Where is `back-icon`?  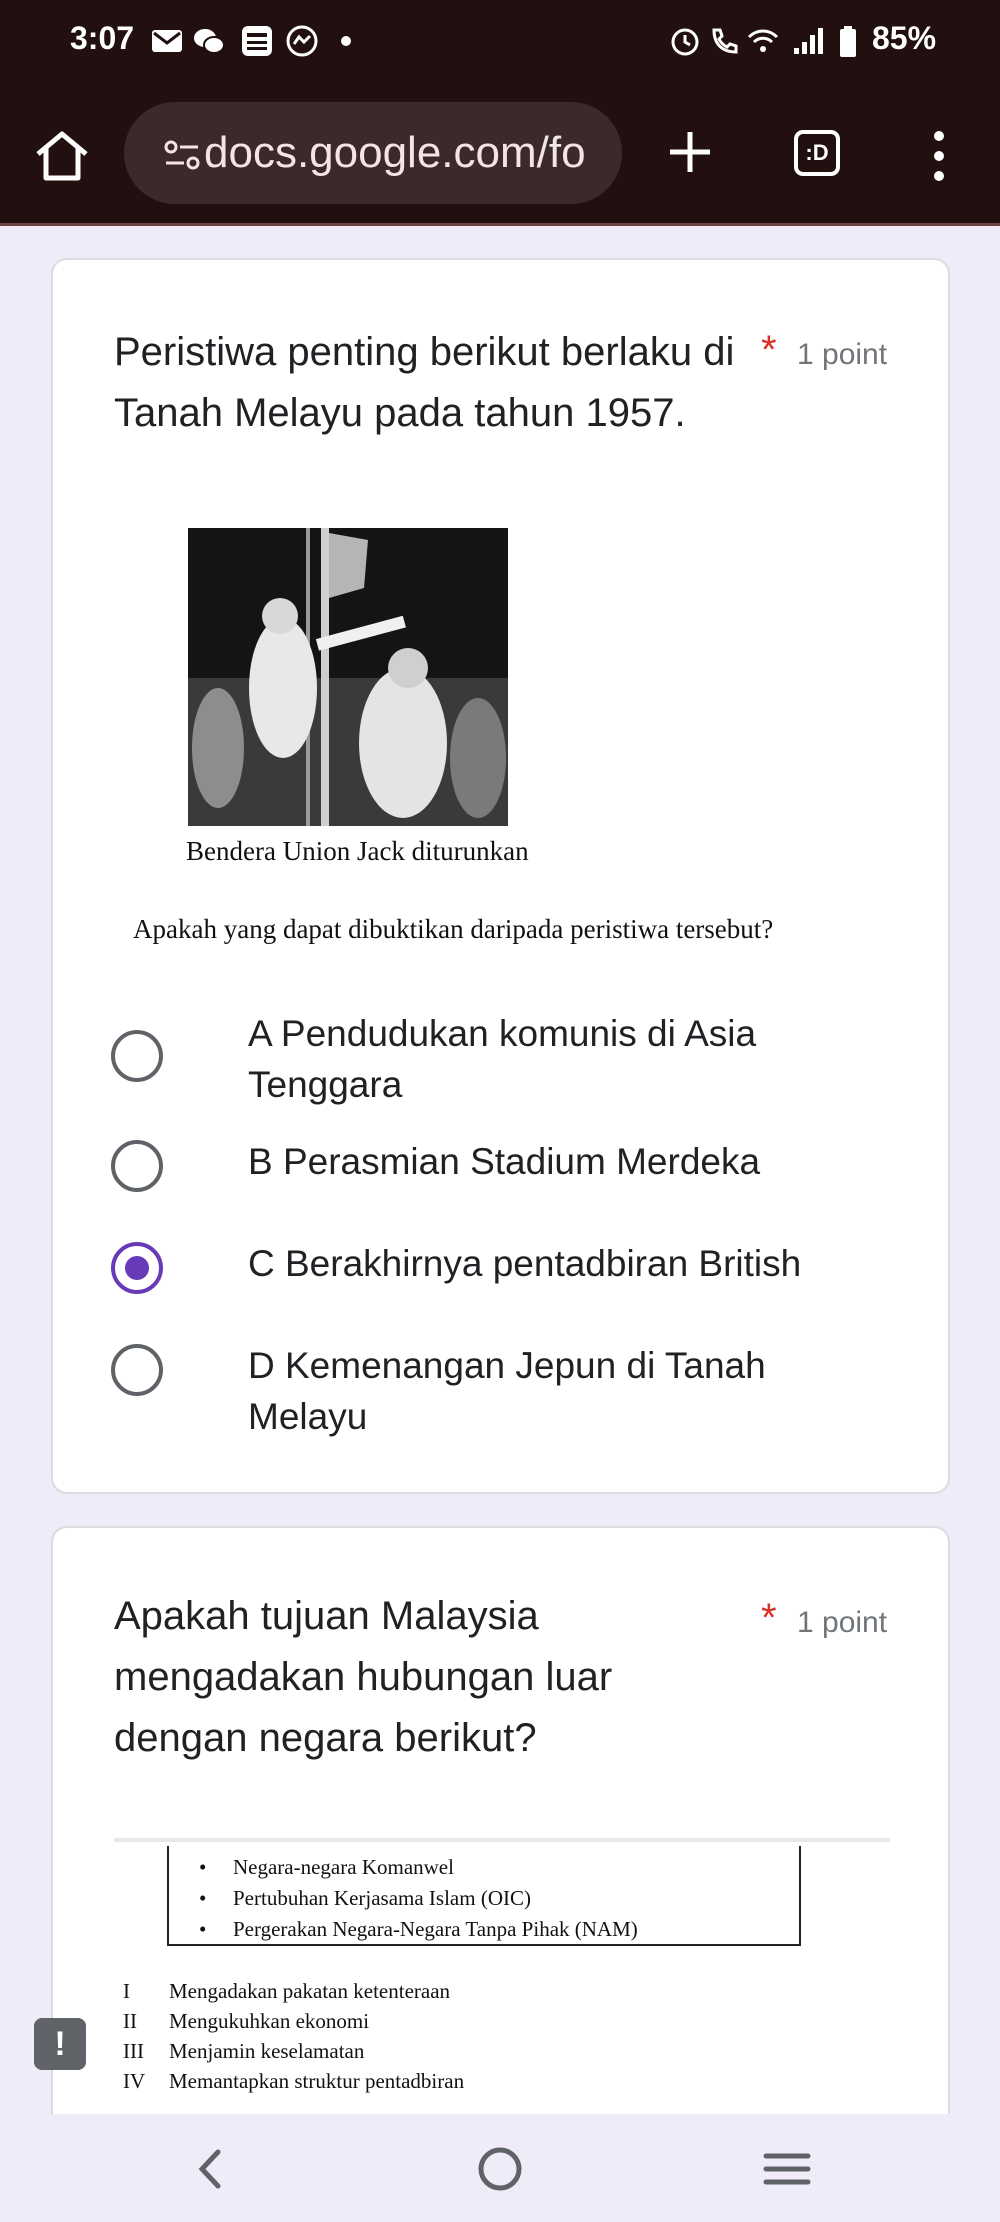
back-icon is located at coordinates (211, 2169).